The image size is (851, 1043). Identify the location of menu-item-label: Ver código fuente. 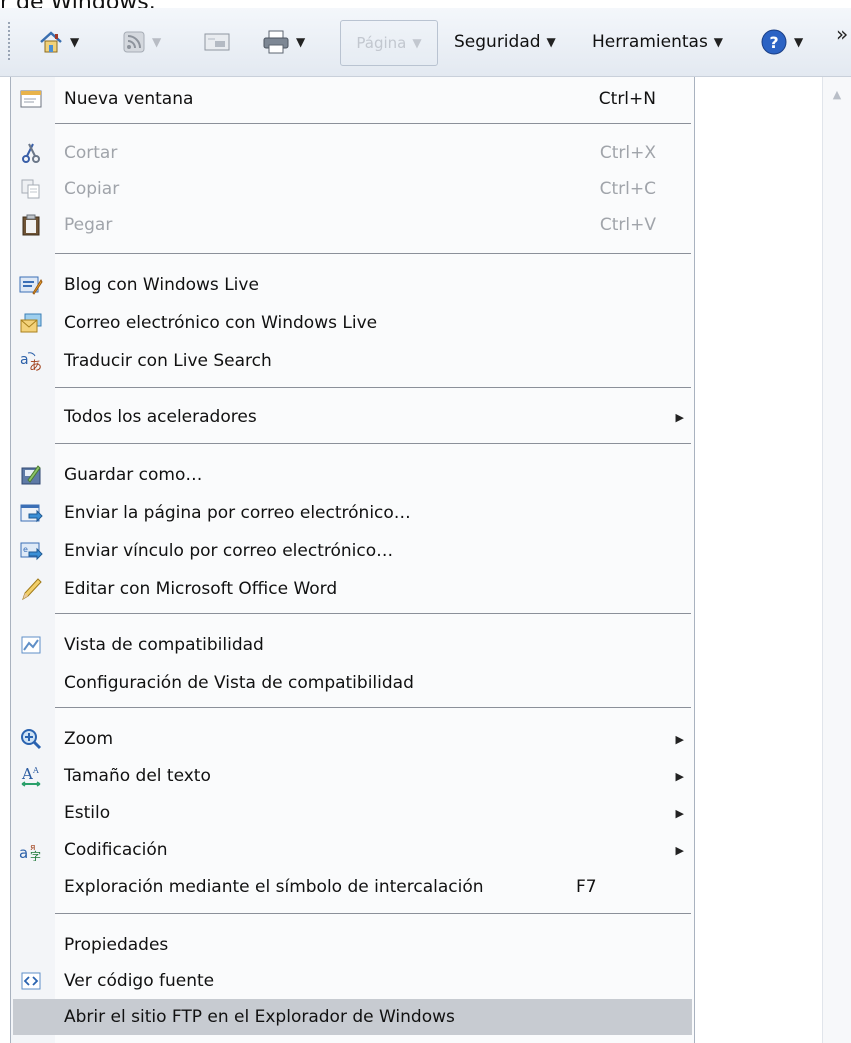
(139, 981).